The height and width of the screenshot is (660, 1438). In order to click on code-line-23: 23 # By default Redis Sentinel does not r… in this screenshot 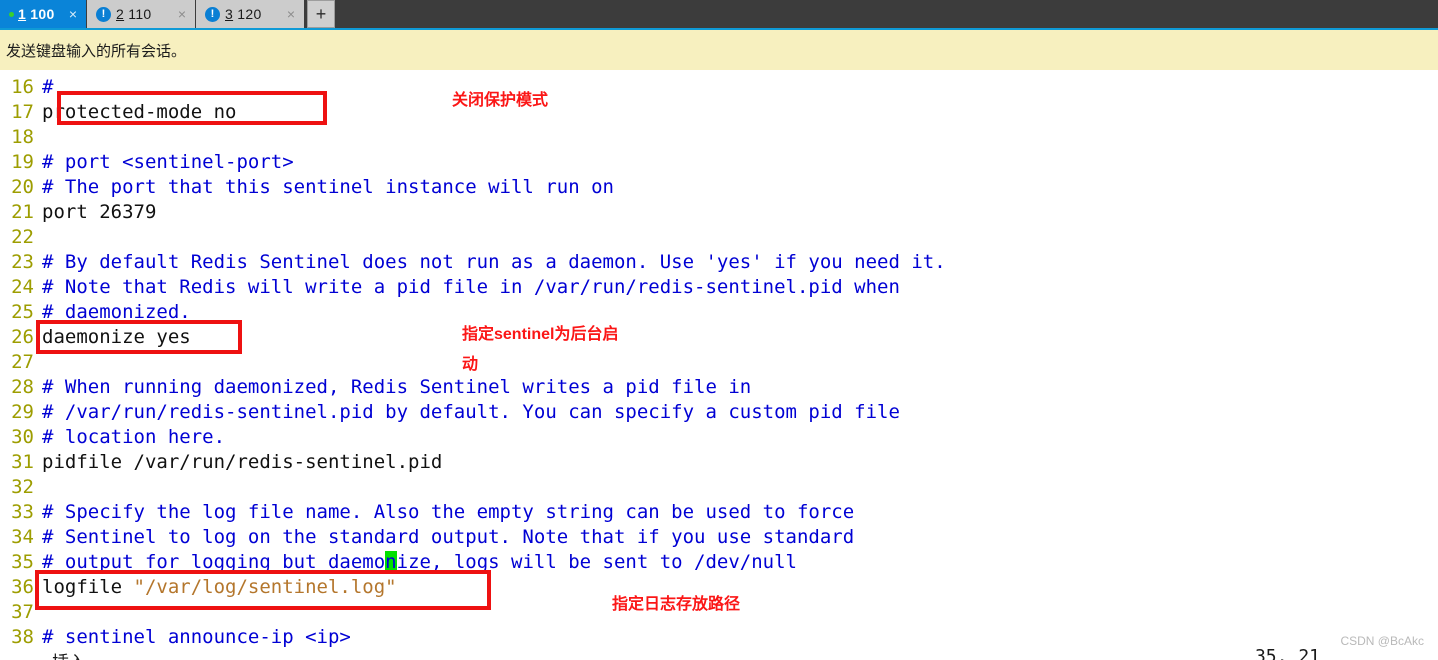, I will do `click(473, 262)`.